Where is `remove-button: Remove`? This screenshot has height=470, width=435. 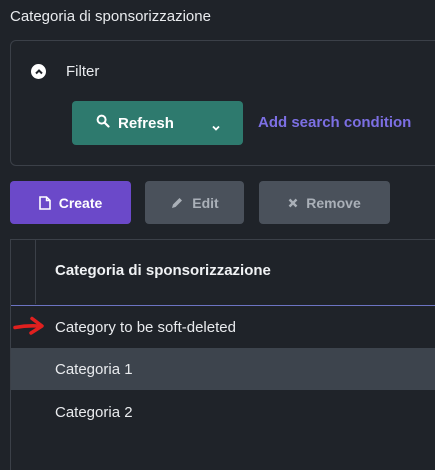
remove-button: Remove is located at coordinates (324, 202).